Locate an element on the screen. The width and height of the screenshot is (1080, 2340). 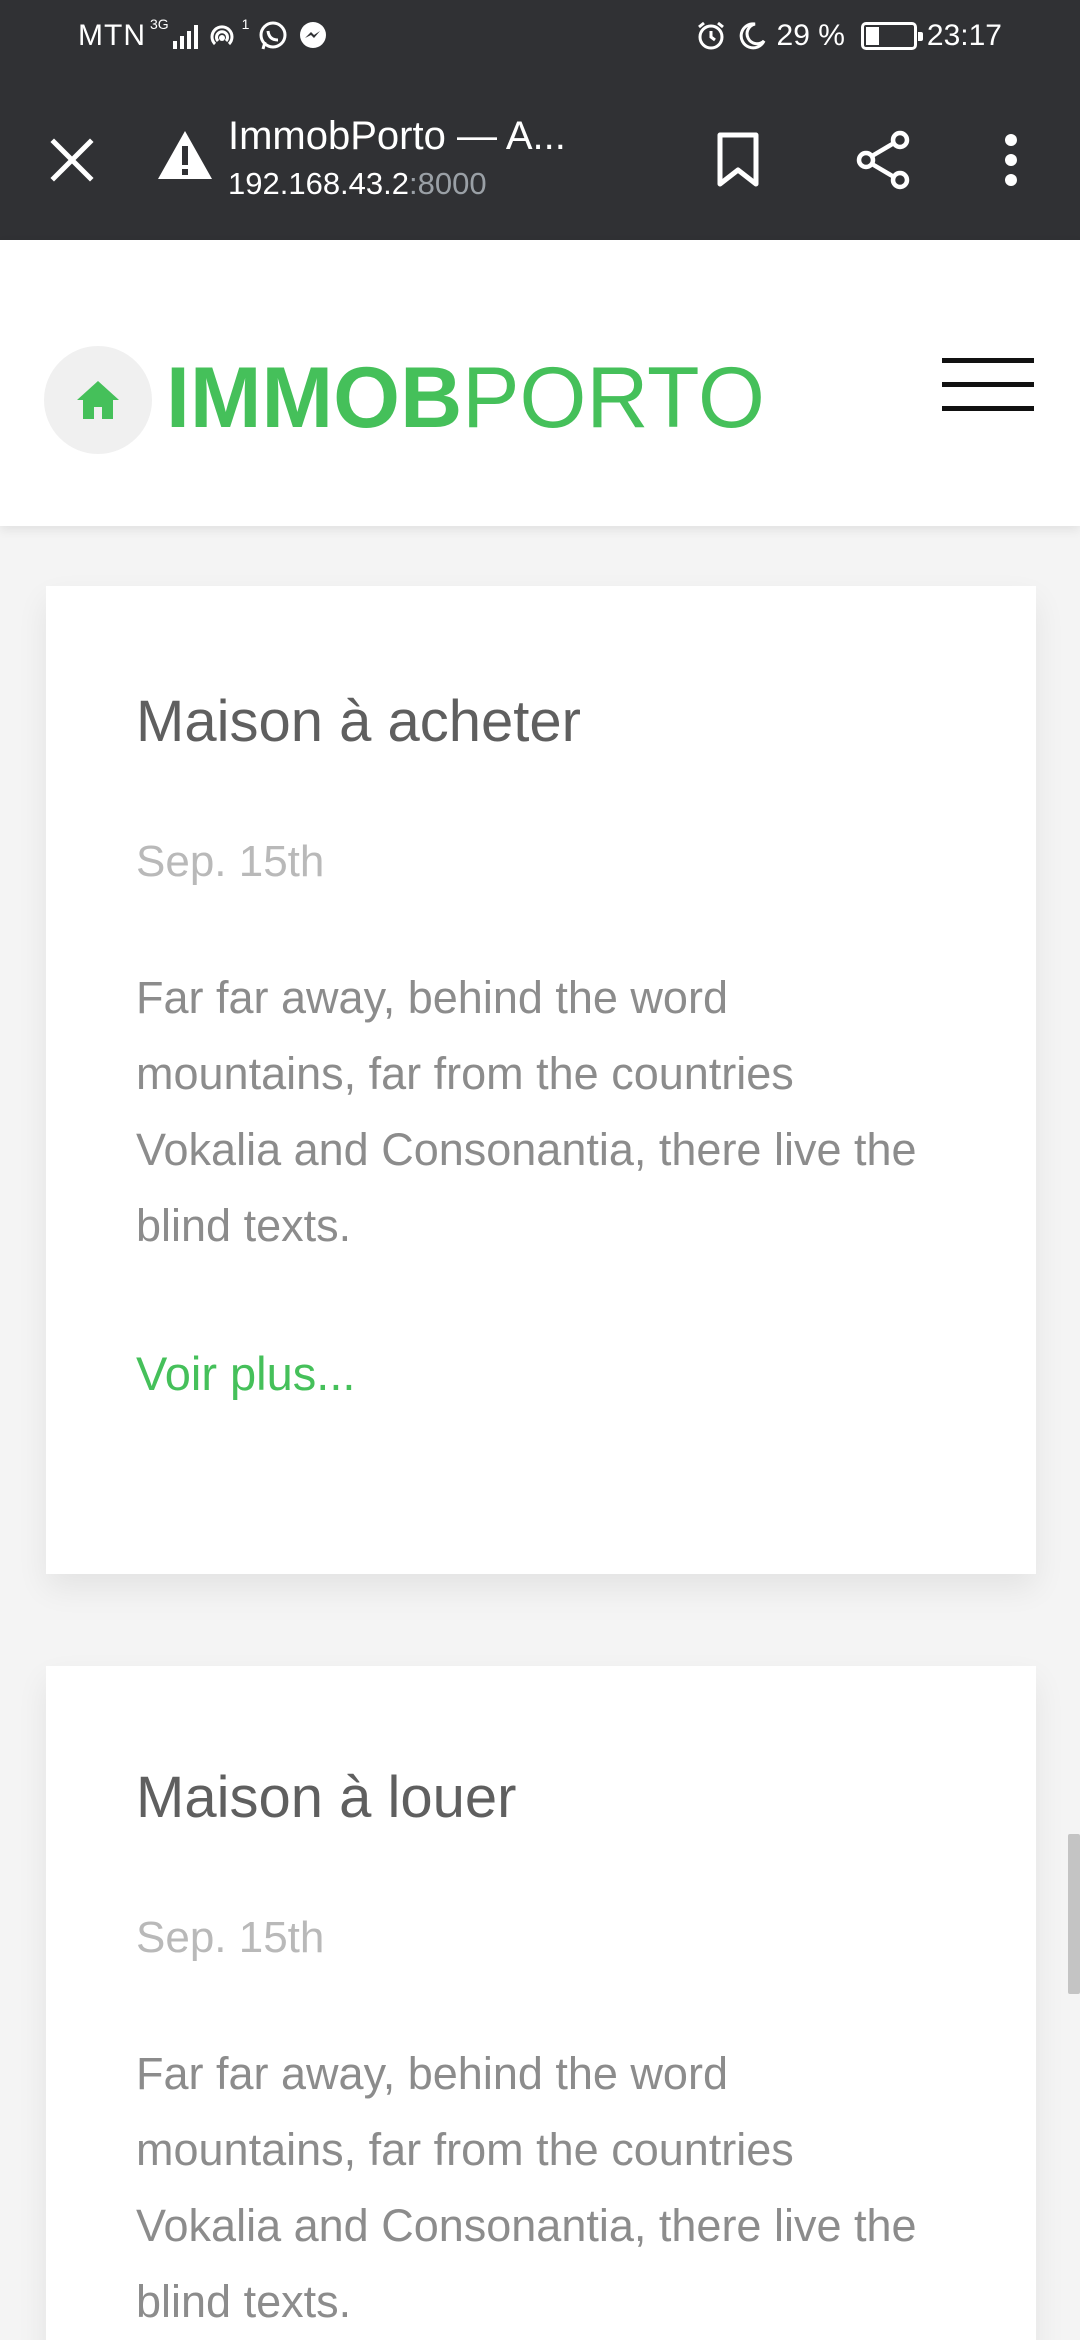
insecure-warning-button is located at coordinates (185, 155).